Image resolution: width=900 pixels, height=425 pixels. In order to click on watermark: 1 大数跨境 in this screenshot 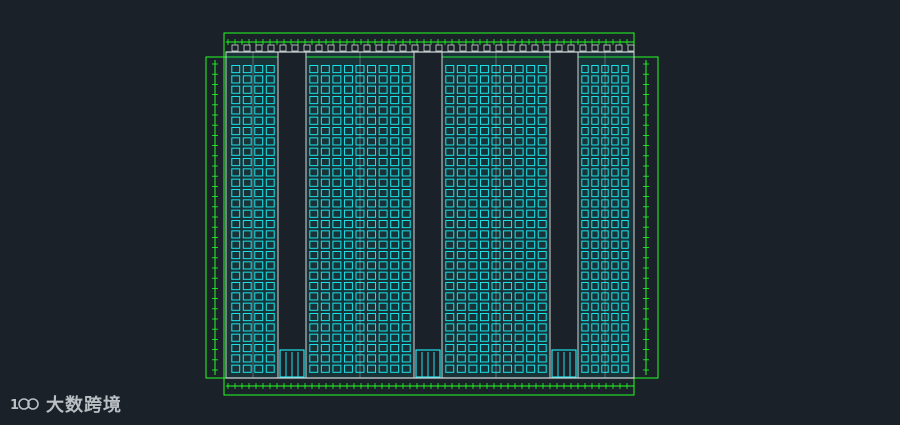, I will do `click(66, 404)`.